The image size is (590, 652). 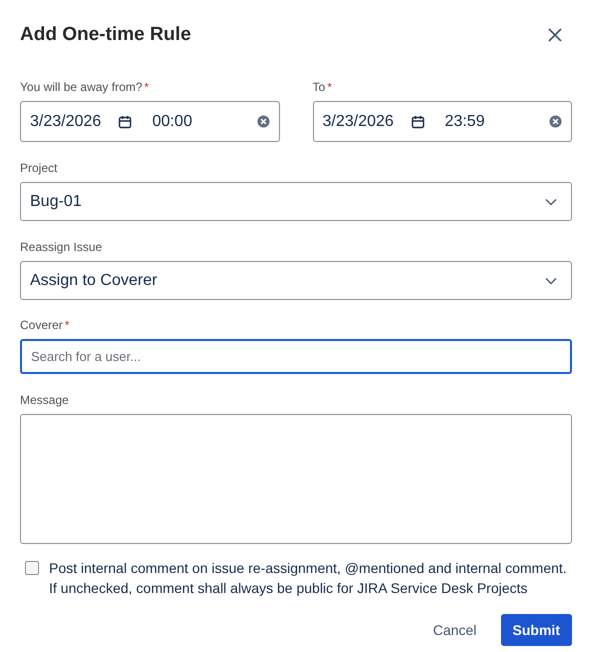 I want to click on date-time-field: 3/23/2026 00:00, so click(x=150, y=121).